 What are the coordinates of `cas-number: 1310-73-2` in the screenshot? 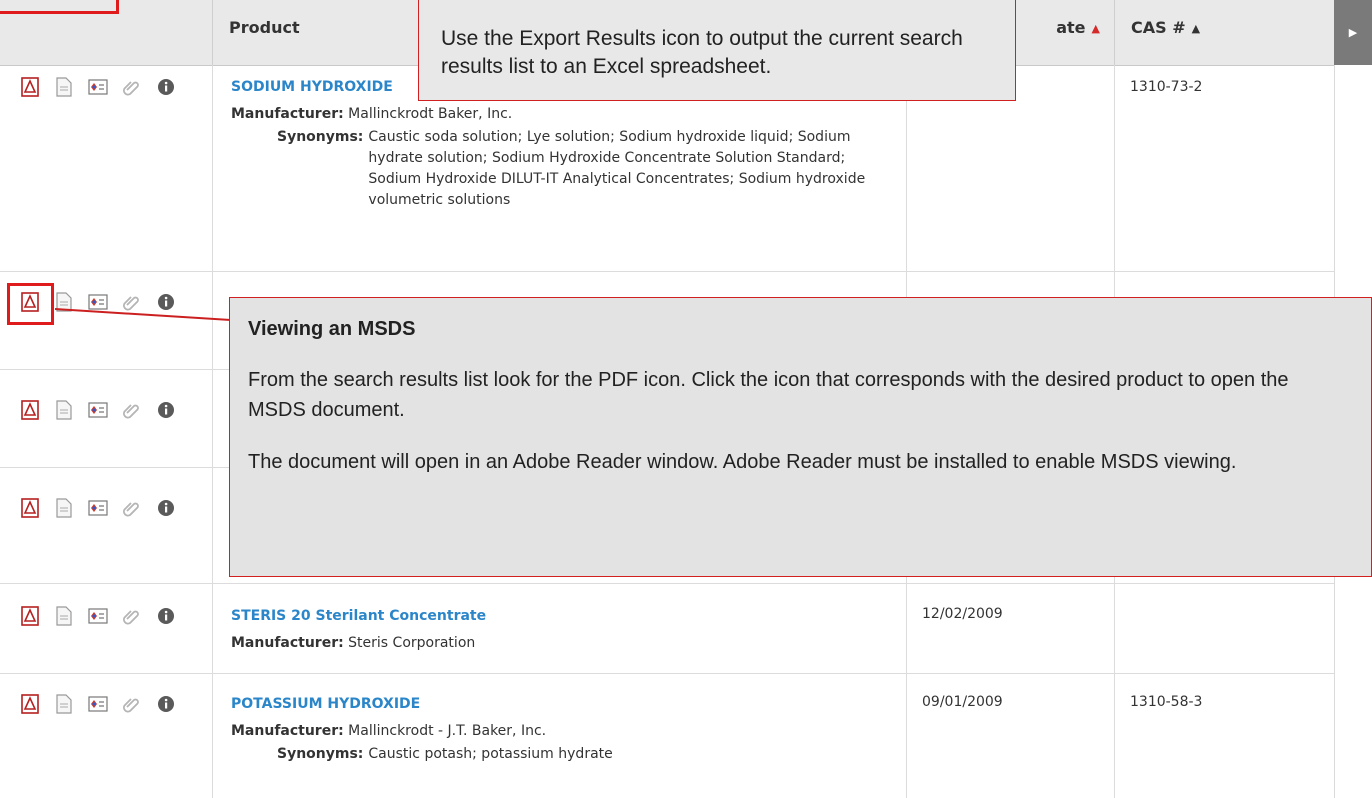 It's located at (1166, 87).